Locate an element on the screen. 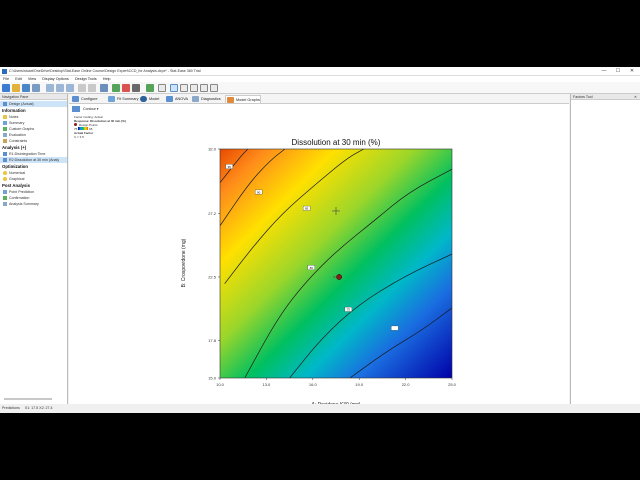  graph-icon is located at coordinates (116, 88).